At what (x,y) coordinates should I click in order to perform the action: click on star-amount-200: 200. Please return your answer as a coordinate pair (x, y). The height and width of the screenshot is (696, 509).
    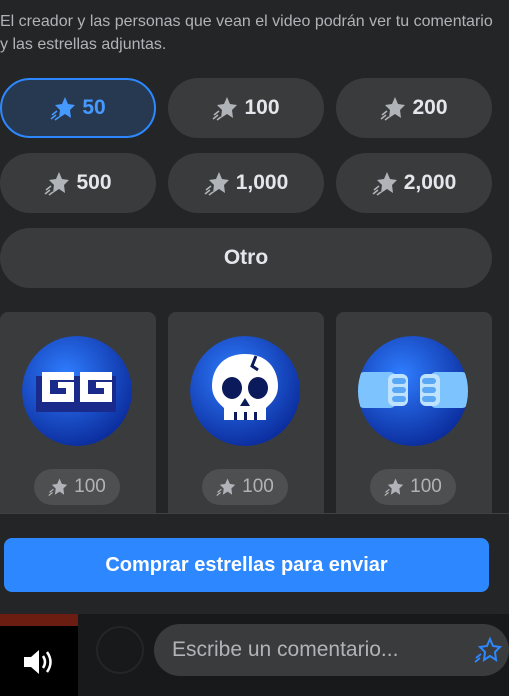
    Looking at the image, I should click on (414, 108).